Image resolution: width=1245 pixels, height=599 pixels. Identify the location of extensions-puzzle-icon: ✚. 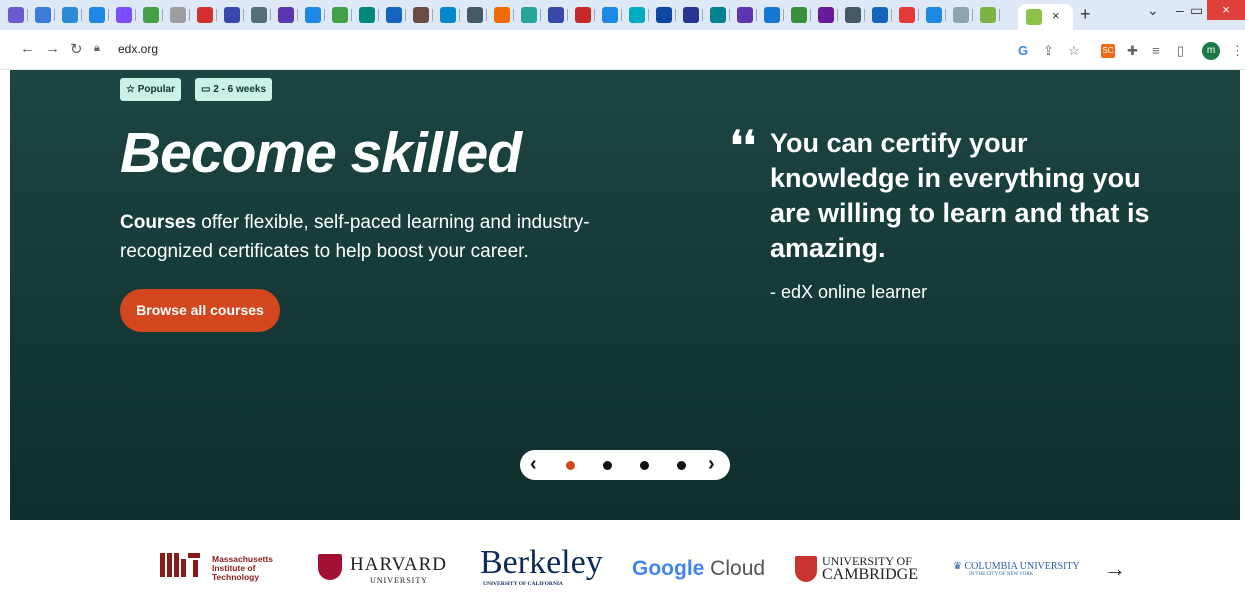
(1132, 51).